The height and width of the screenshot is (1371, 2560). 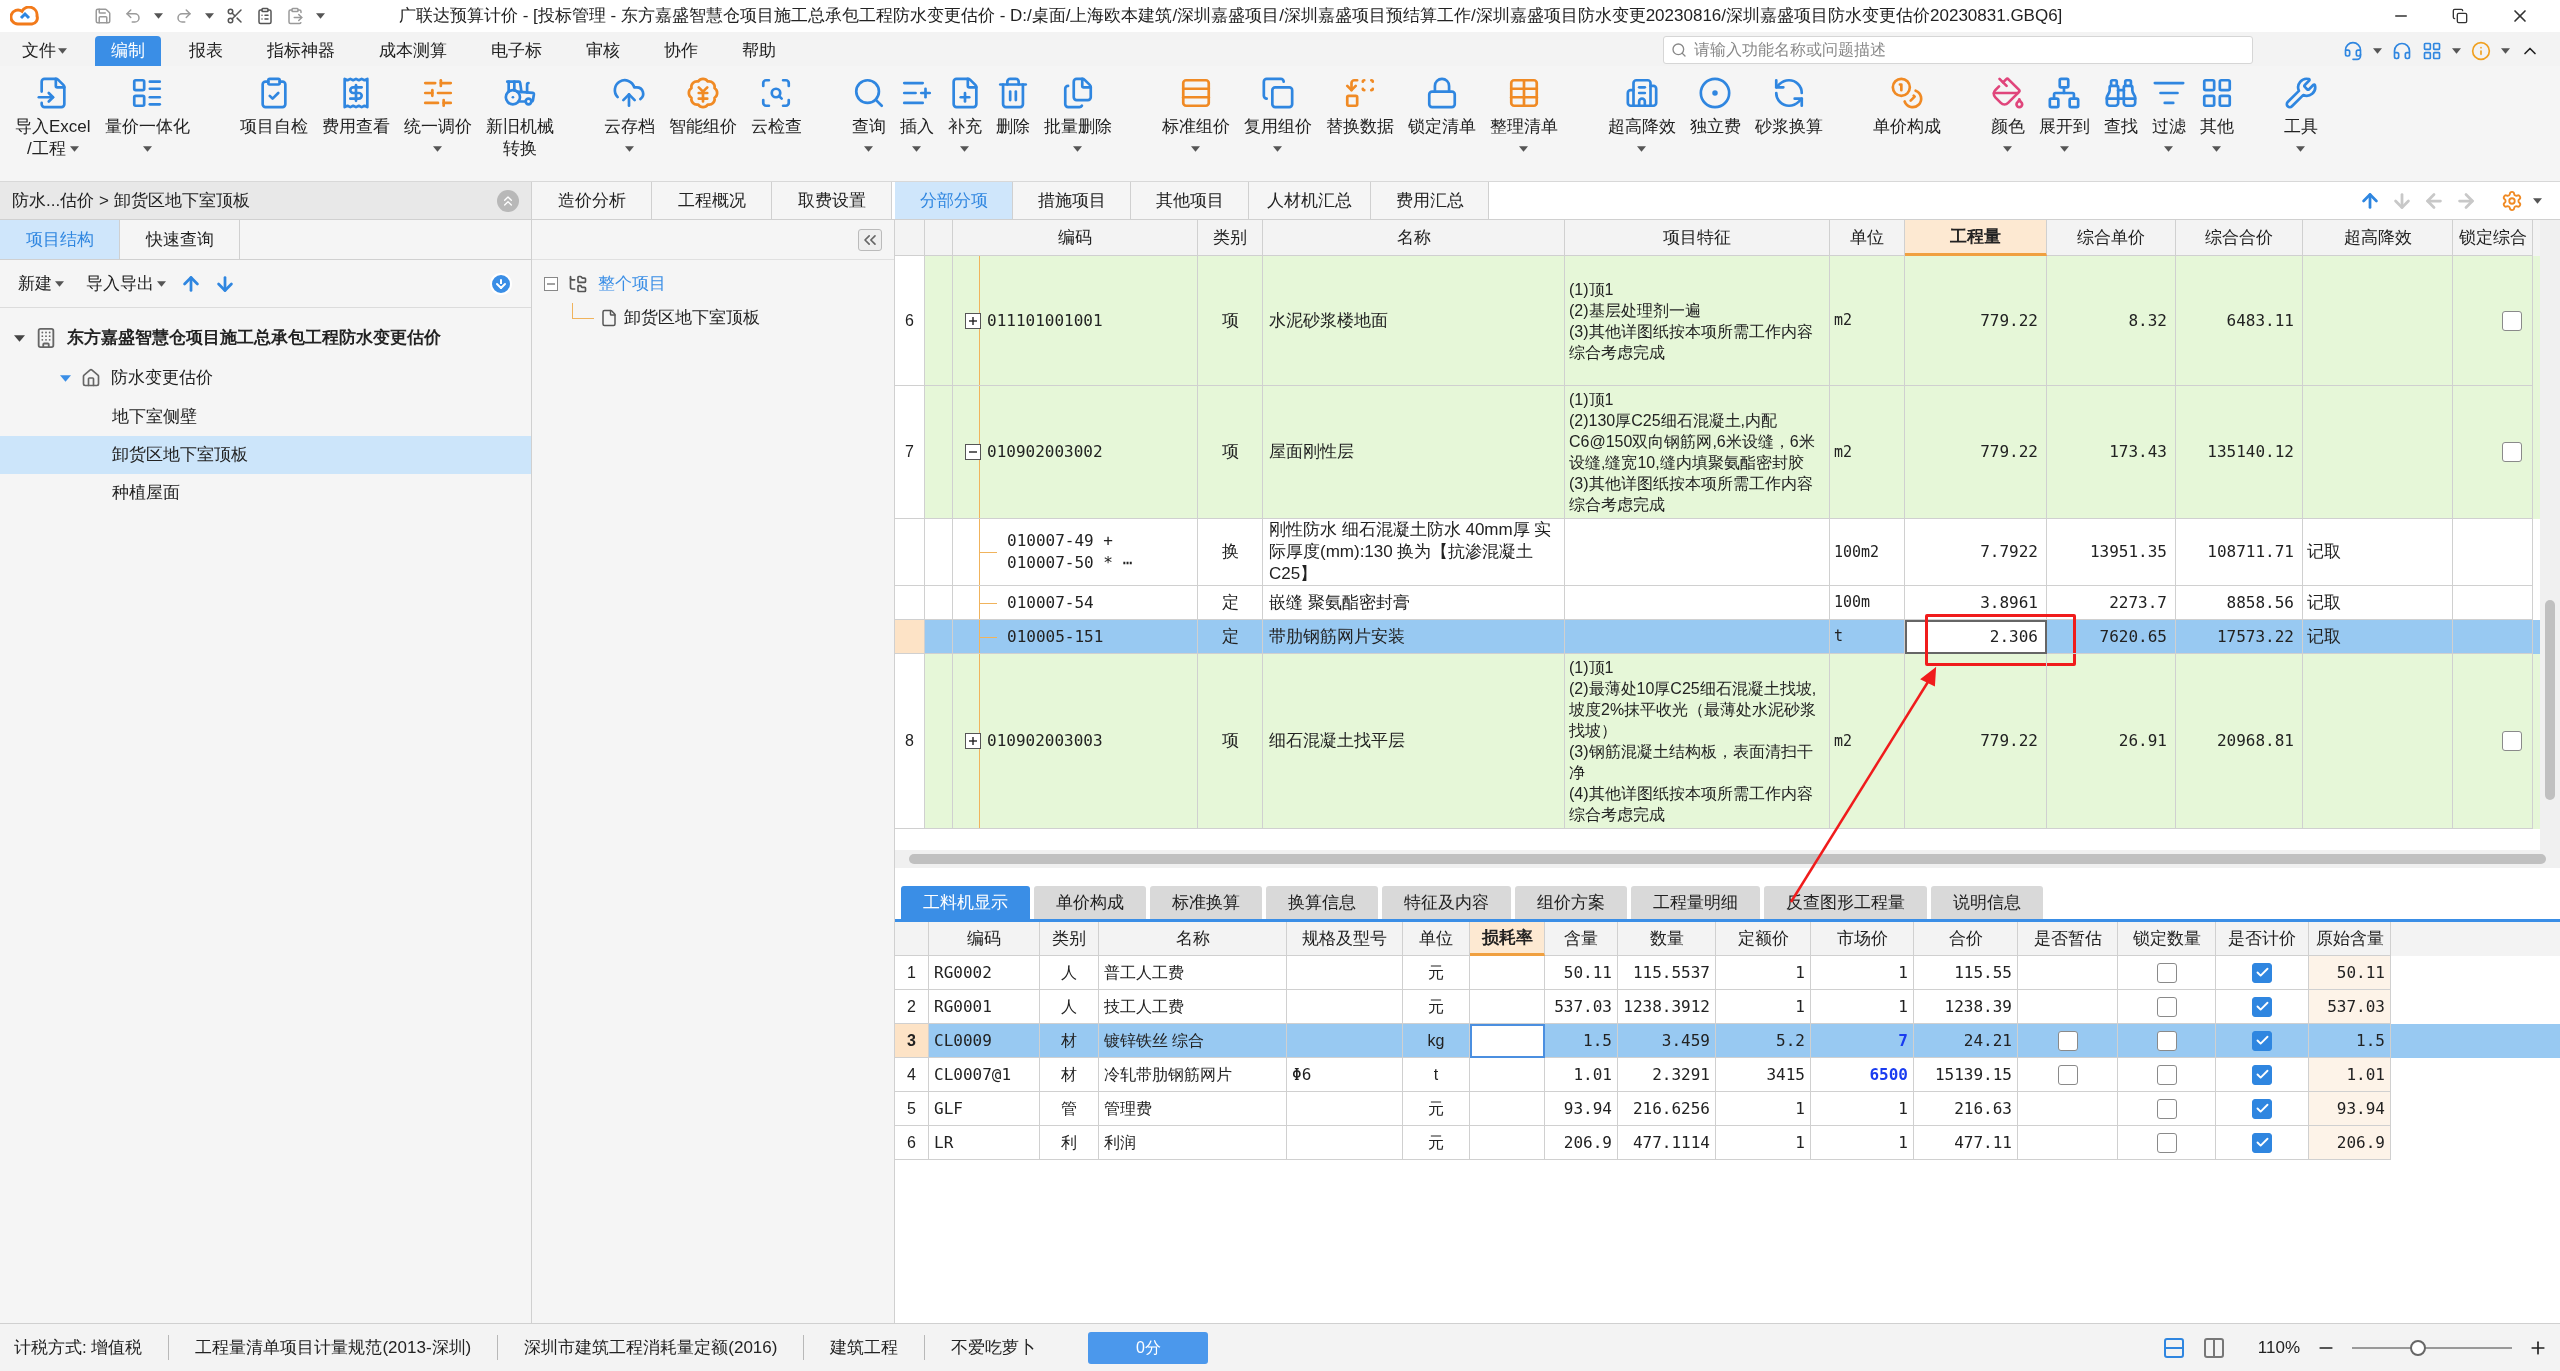 What do you see at coordinates (265, 378) in the screenshot?
I see `tree-item: 防水变更估价` at bounding box center [265, 378].